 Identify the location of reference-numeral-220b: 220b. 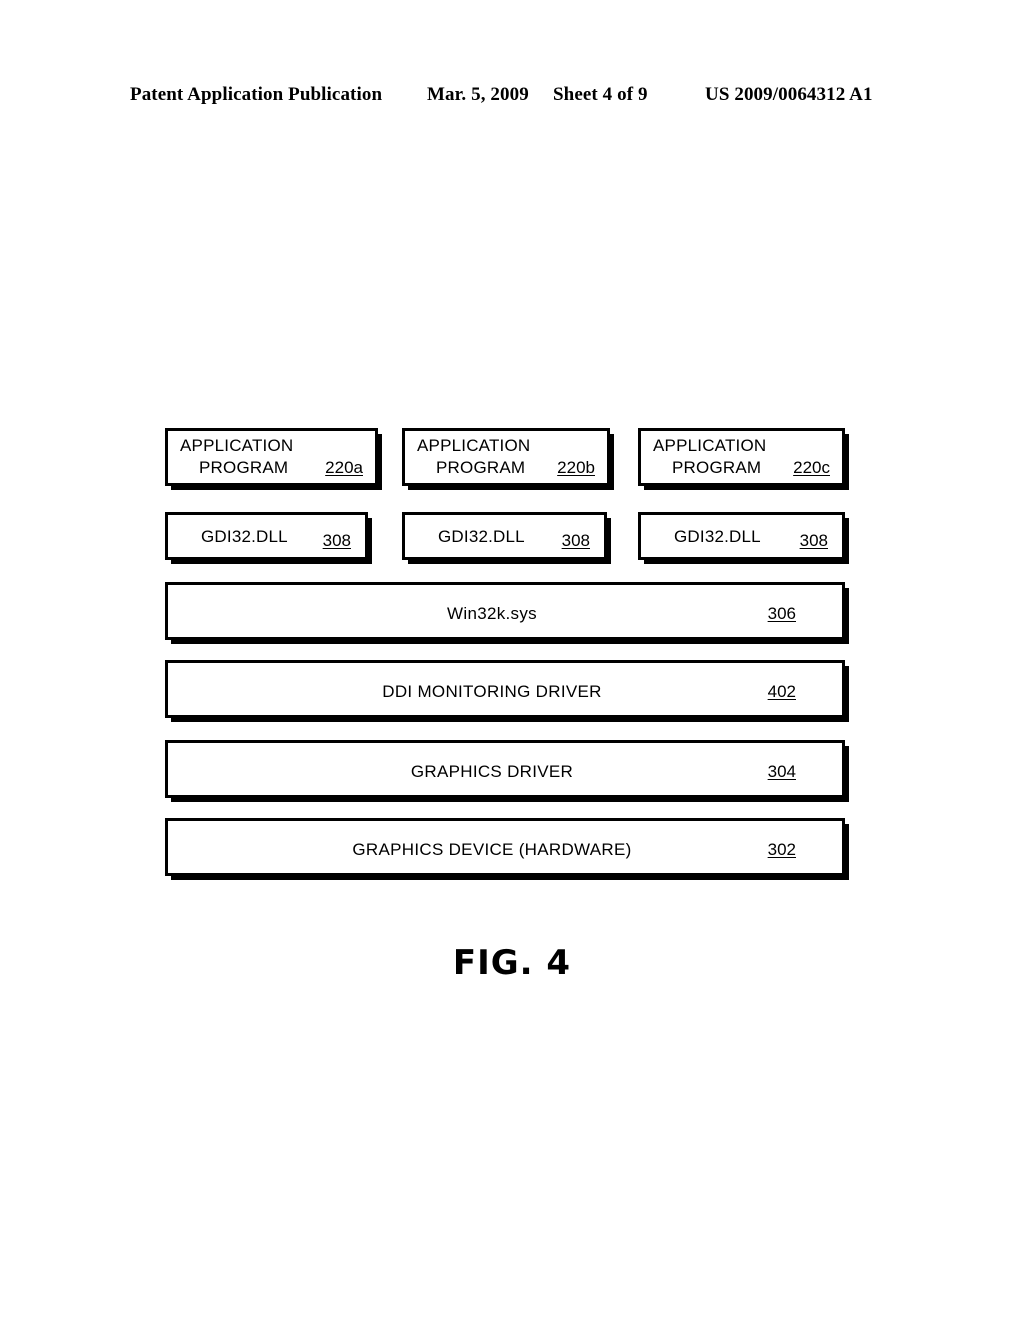
(576, 467).